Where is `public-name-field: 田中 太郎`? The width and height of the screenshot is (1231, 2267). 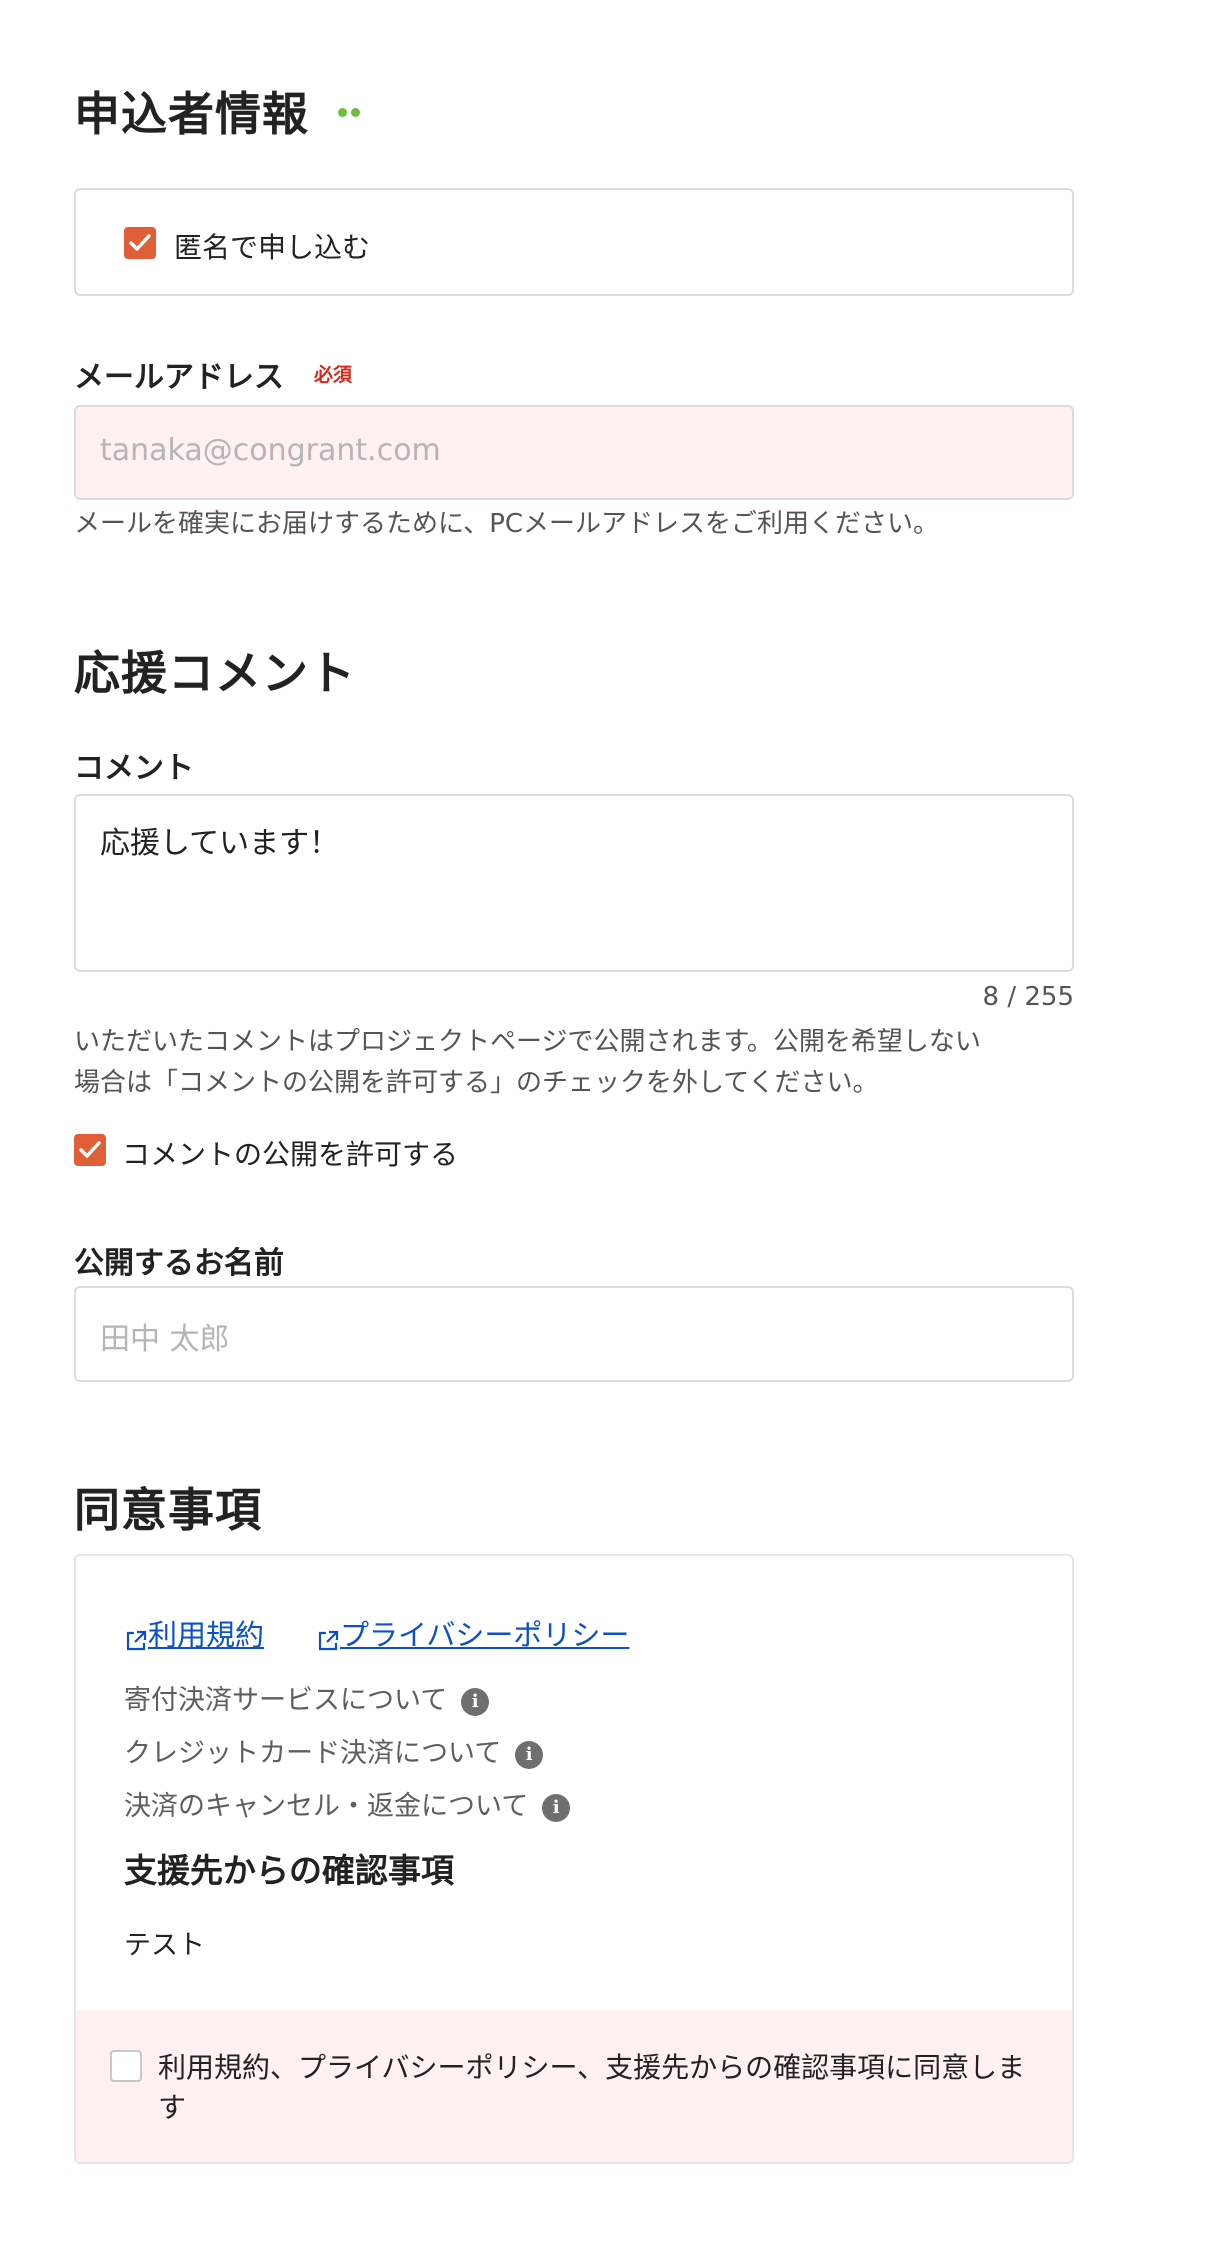
public-name-field: 田中 太郎 is located at coordinates (574, 1334).